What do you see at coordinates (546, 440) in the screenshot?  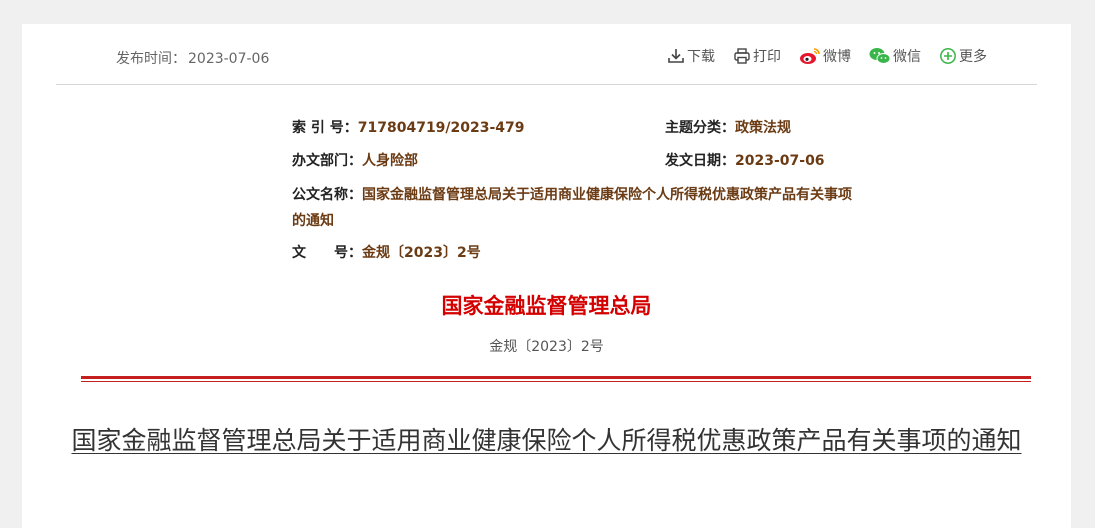 I see `article-title: 国家金融监督管理总局关于适用商业健康保险个人所得税优惠政策产品有关事项的通知` at bounding box center [546, 440].